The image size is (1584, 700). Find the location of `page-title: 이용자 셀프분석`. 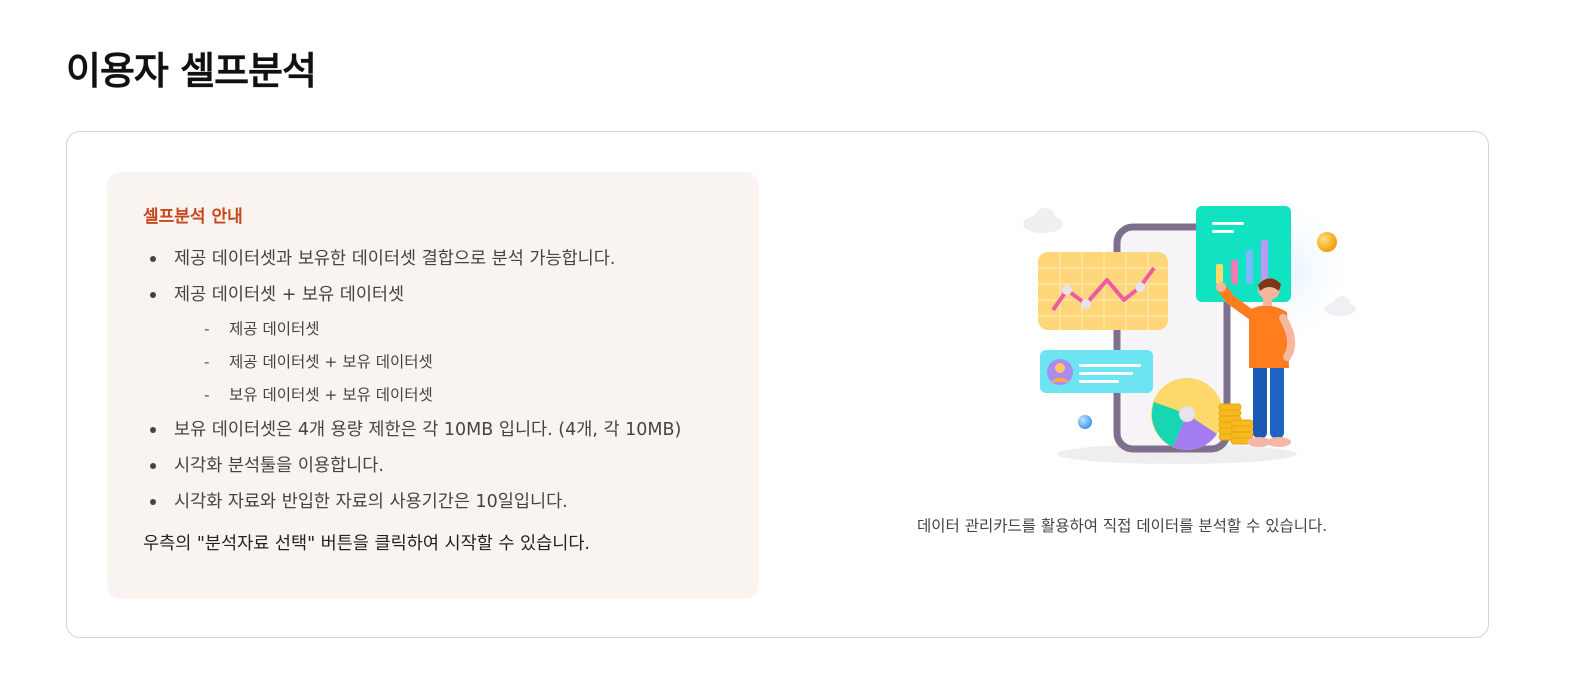

page-title: 이용자 셀프분석 is located at coordinates (191, 71).